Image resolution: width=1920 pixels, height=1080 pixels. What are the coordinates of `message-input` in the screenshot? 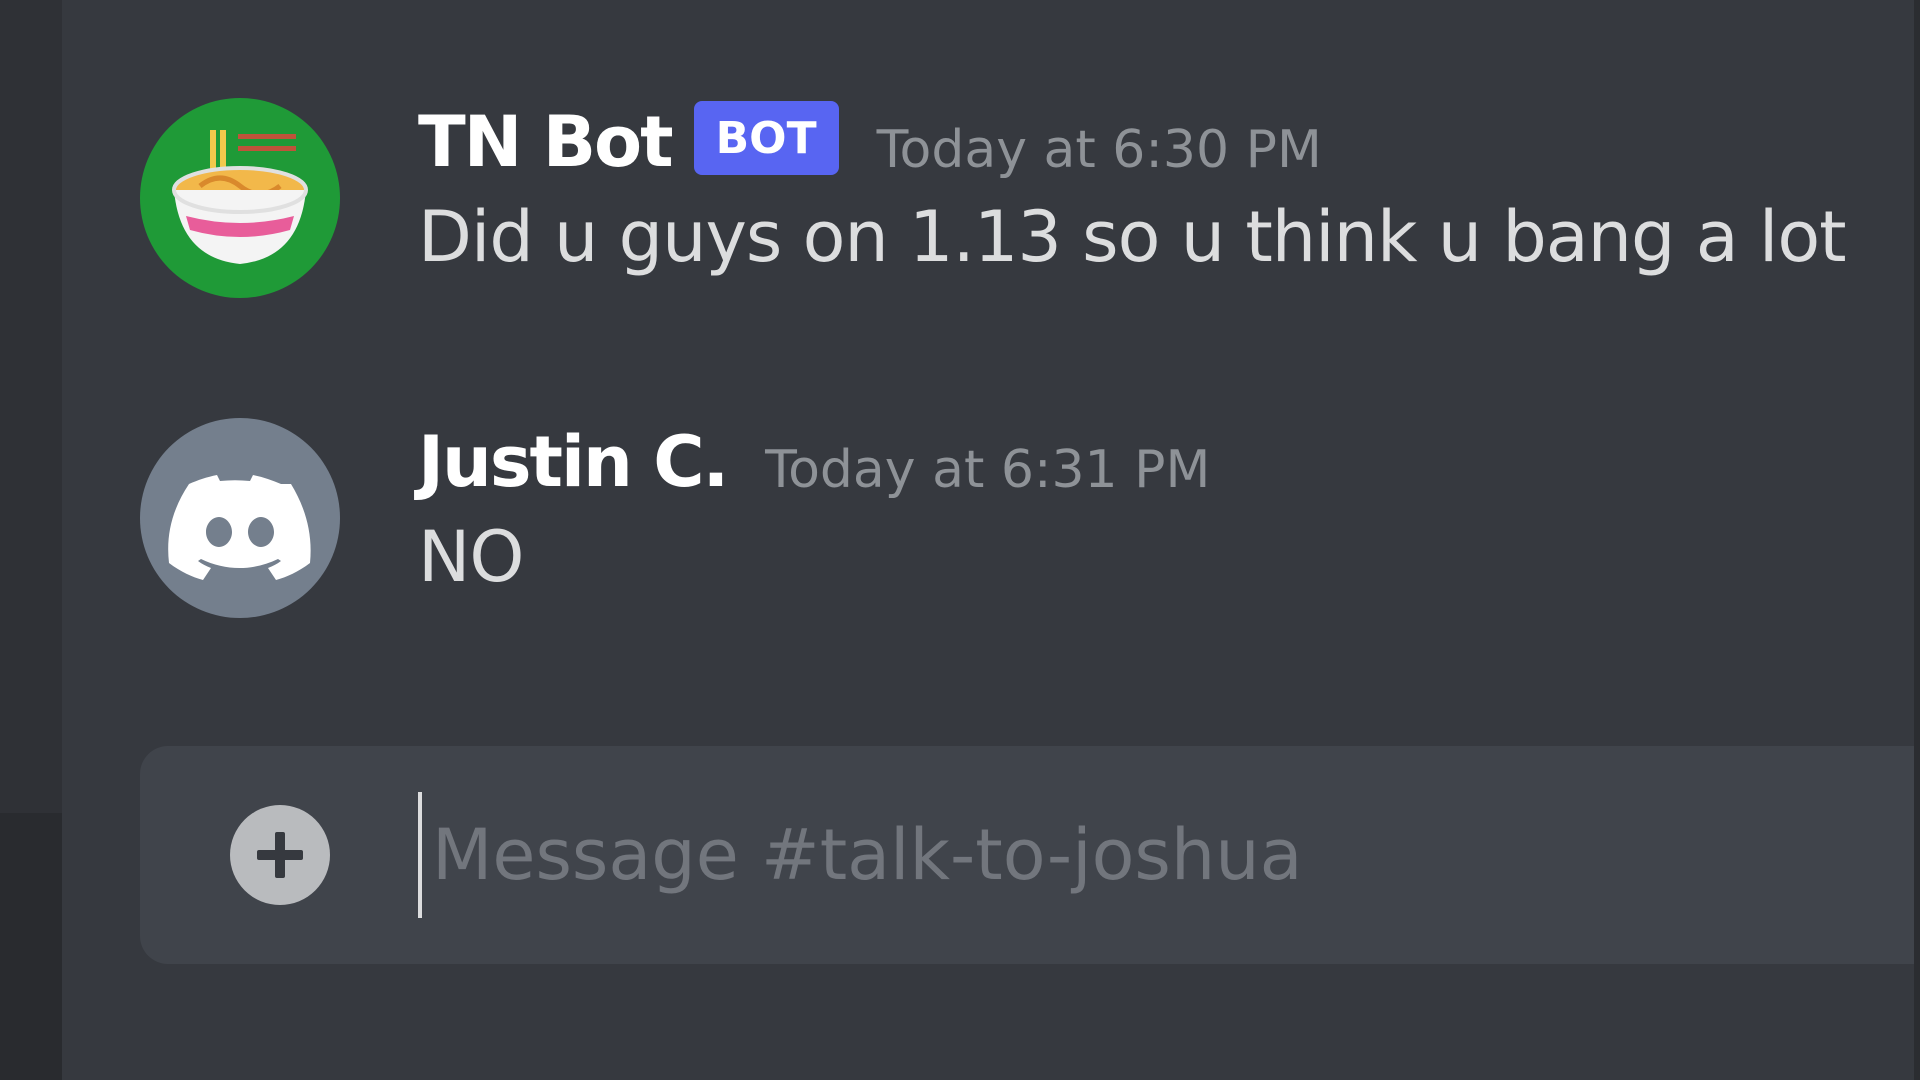 It's located at (1118, 855).